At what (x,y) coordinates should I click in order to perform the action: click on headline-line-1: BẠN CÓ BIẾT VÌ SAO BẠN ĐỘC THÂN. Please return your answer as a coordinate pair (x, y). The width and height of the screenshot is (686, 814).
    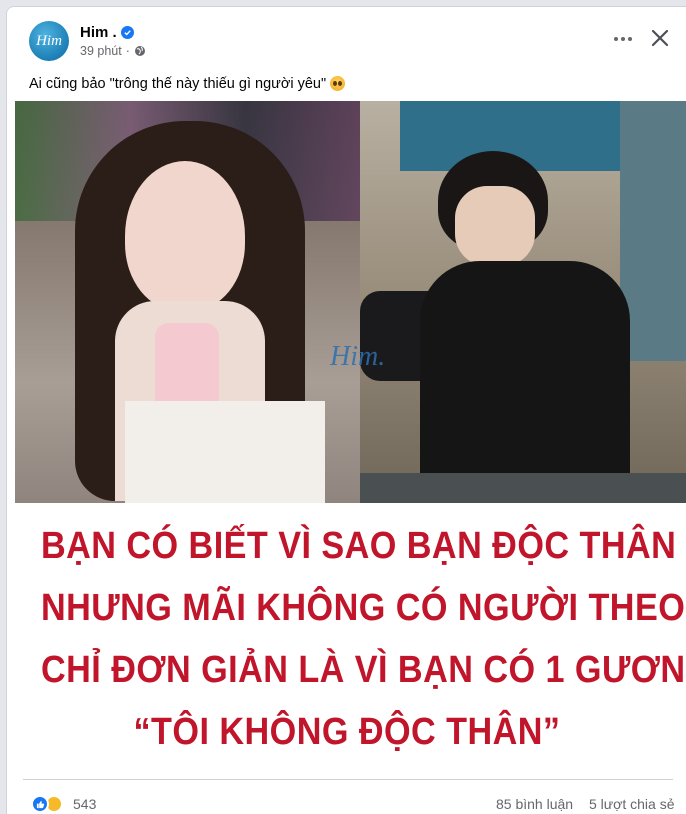
    Looking at the image, I should click on (359, 546).